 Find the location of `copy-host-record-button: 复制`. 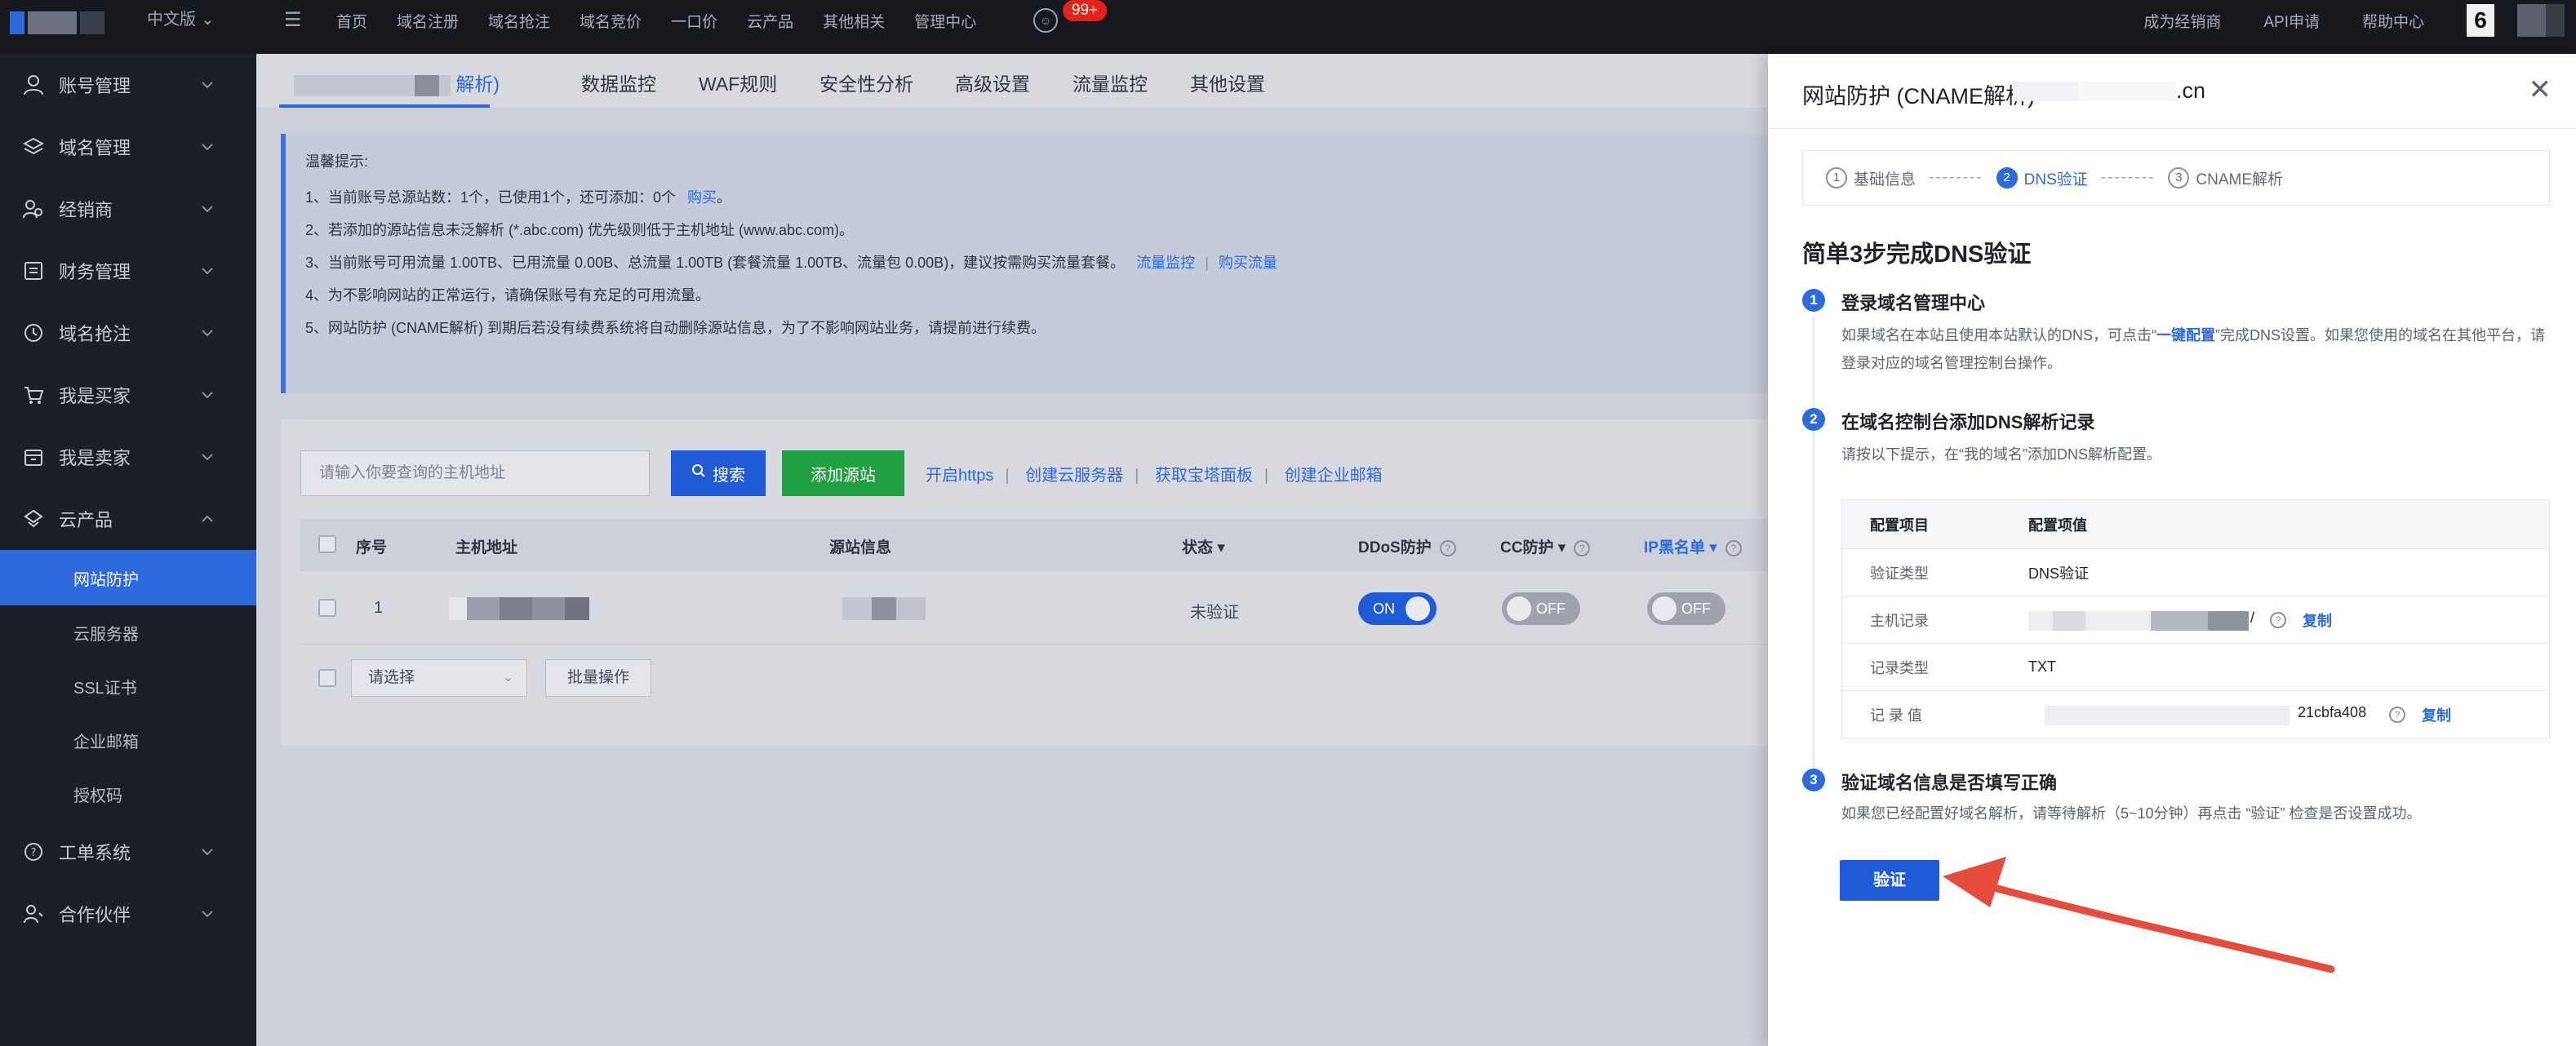

copy-host-record-button: 复制 is located at coordinates (2317, 620).